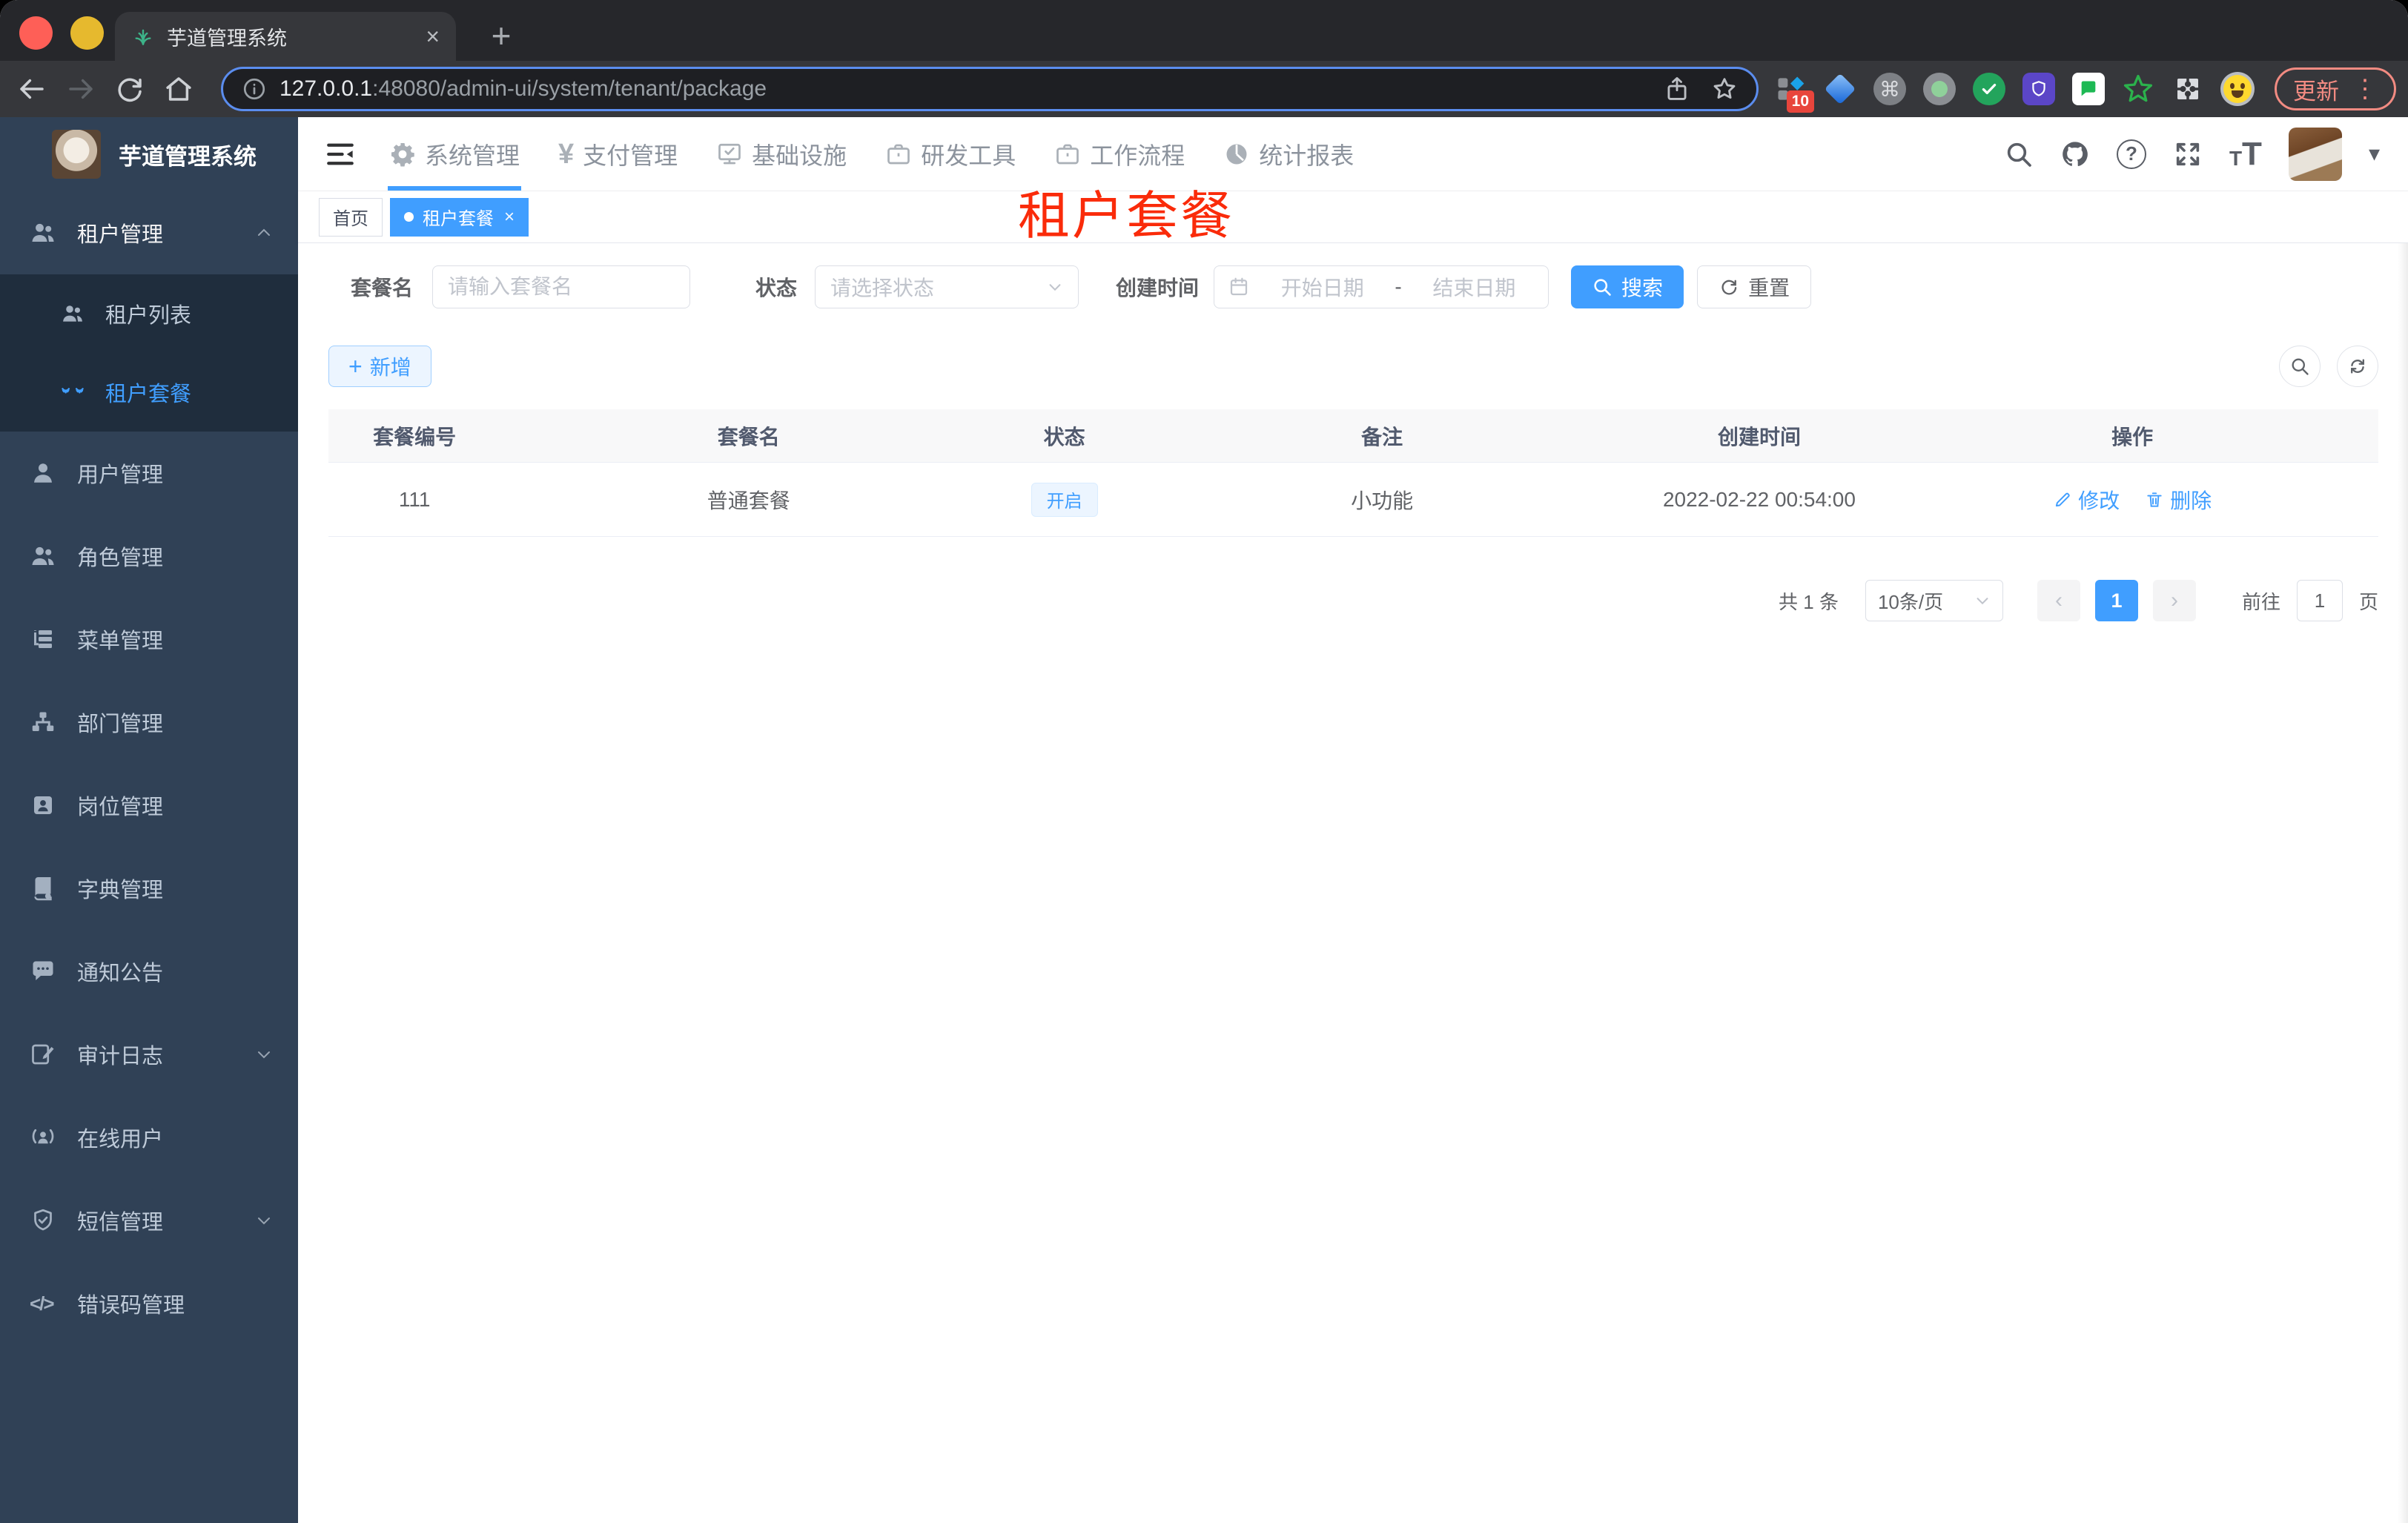  What do you see at coordinates (561, 286) in the screenshot?
I see `package-name-input` at bounding box center [561, 286].